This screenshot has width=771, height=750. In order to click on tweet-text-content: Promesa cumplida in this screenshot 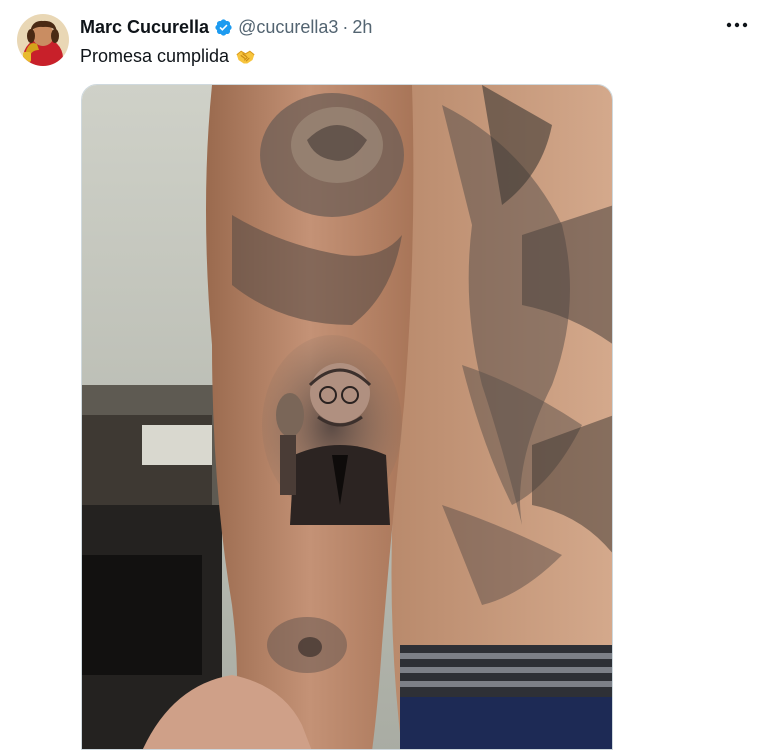, I will do `click(155, 56)`.